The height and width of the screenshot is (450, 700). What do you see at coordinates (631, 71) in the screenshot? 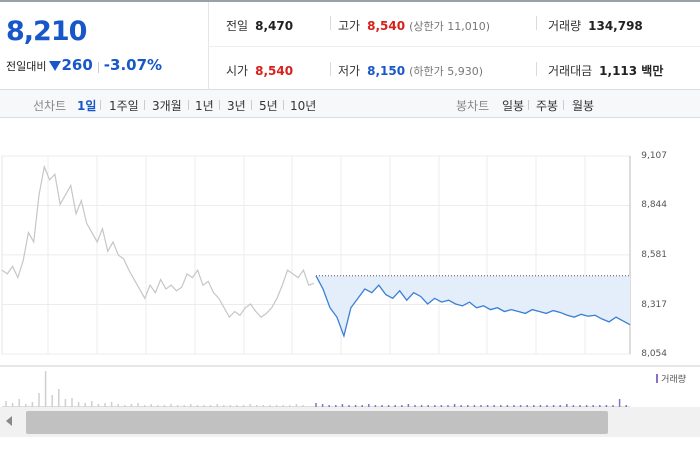
I see `stat-value: 1,113 백만` at bounding box center [631, 71].